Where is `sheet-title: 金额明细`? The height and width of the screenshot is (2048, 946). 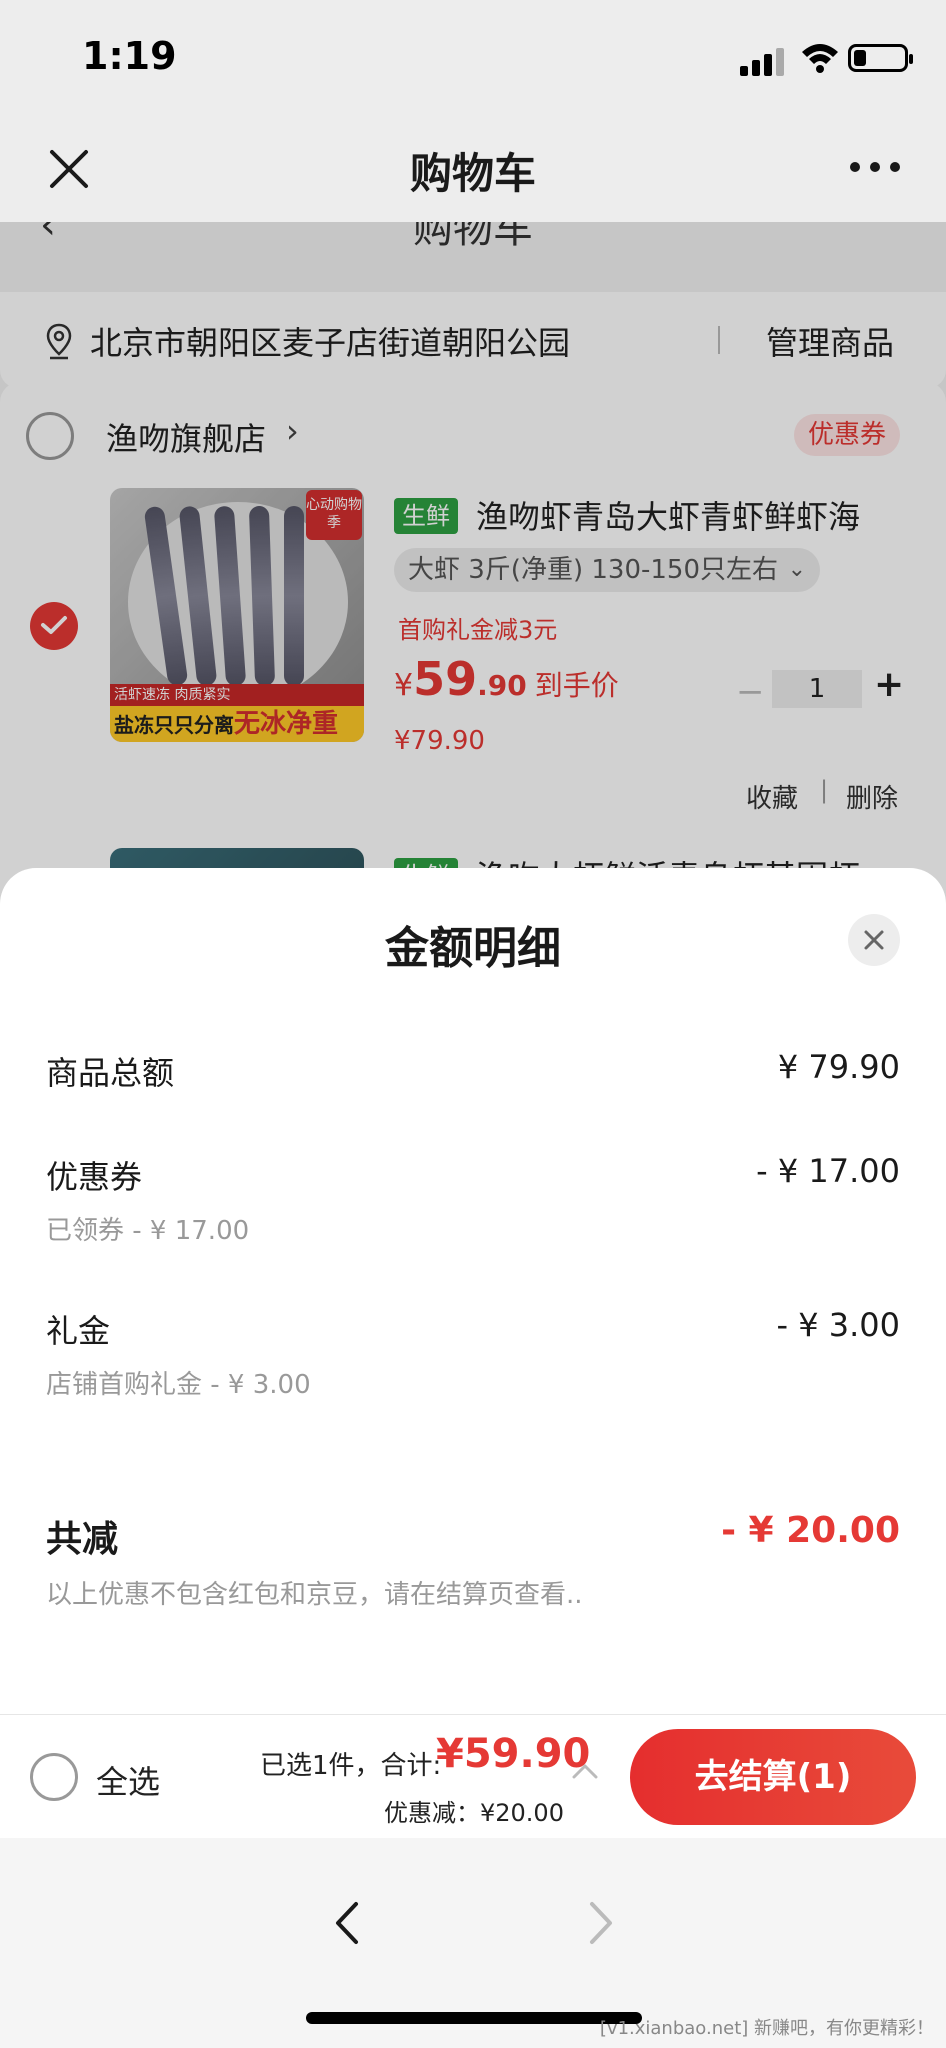
sheet-title: 金额明细 is located at coordinates (473, 948).